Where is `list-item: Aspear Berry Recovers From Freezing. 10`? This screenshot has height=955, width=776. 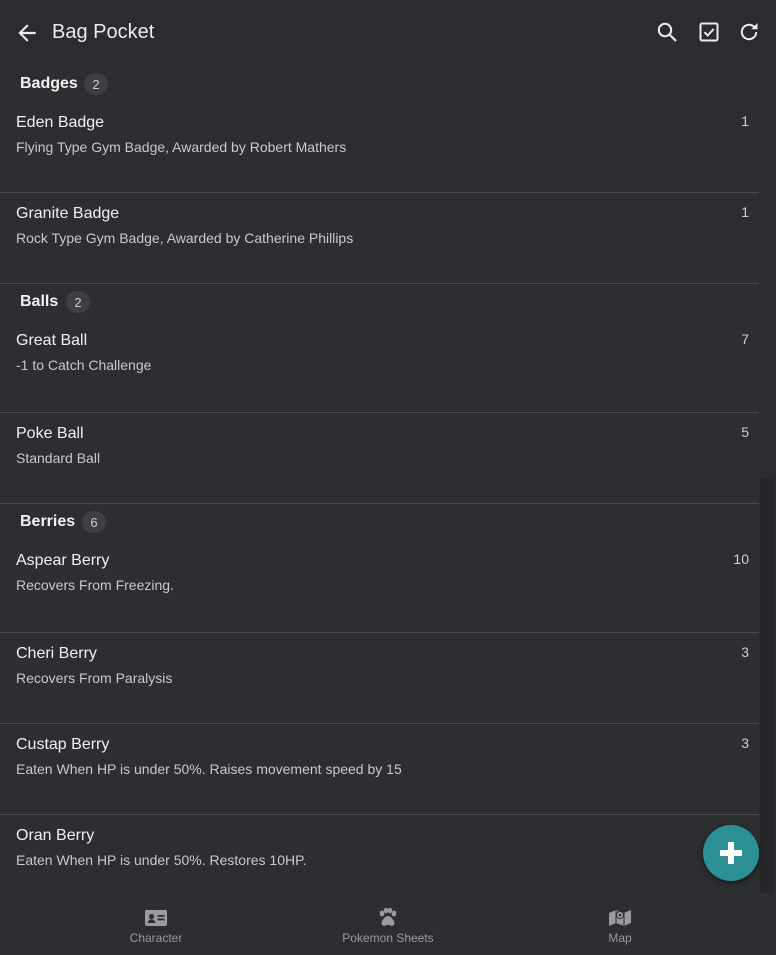 list-item: Aspear Berry Recovers From Freezing. 10 is located at coordinates (379, 586).